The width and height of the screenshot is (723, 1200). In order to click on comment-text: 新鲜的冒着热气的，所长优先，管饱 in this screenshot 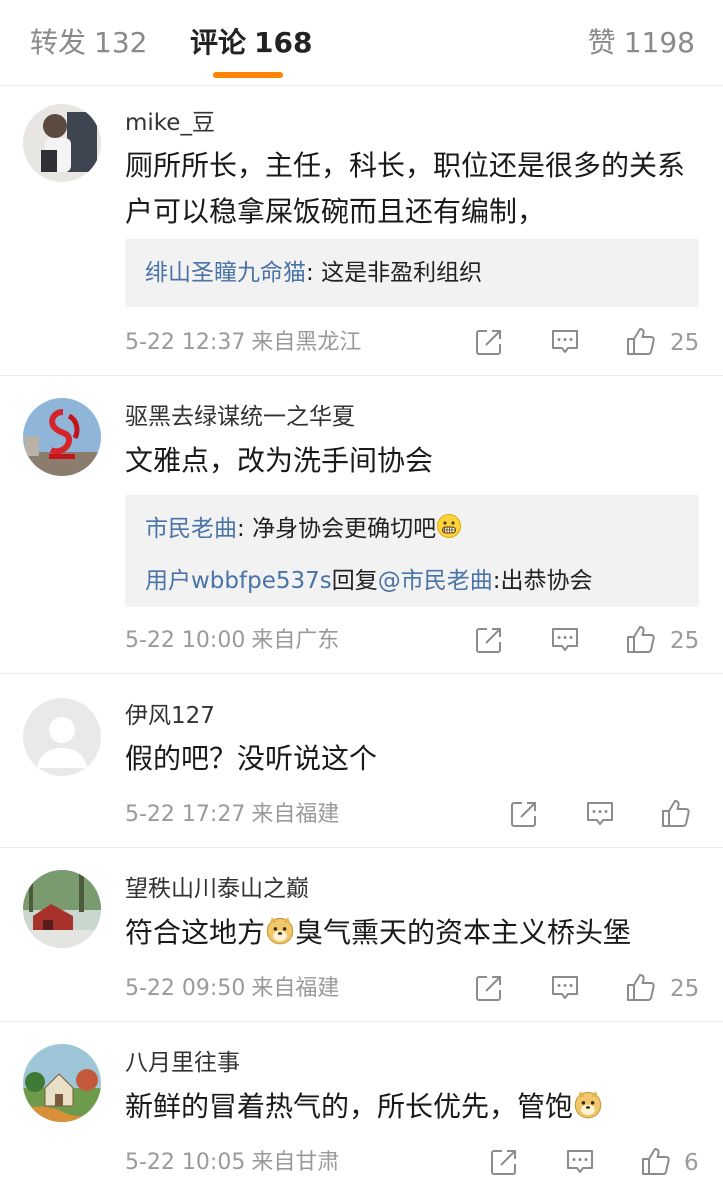, I will do `click(415, 1107)`.